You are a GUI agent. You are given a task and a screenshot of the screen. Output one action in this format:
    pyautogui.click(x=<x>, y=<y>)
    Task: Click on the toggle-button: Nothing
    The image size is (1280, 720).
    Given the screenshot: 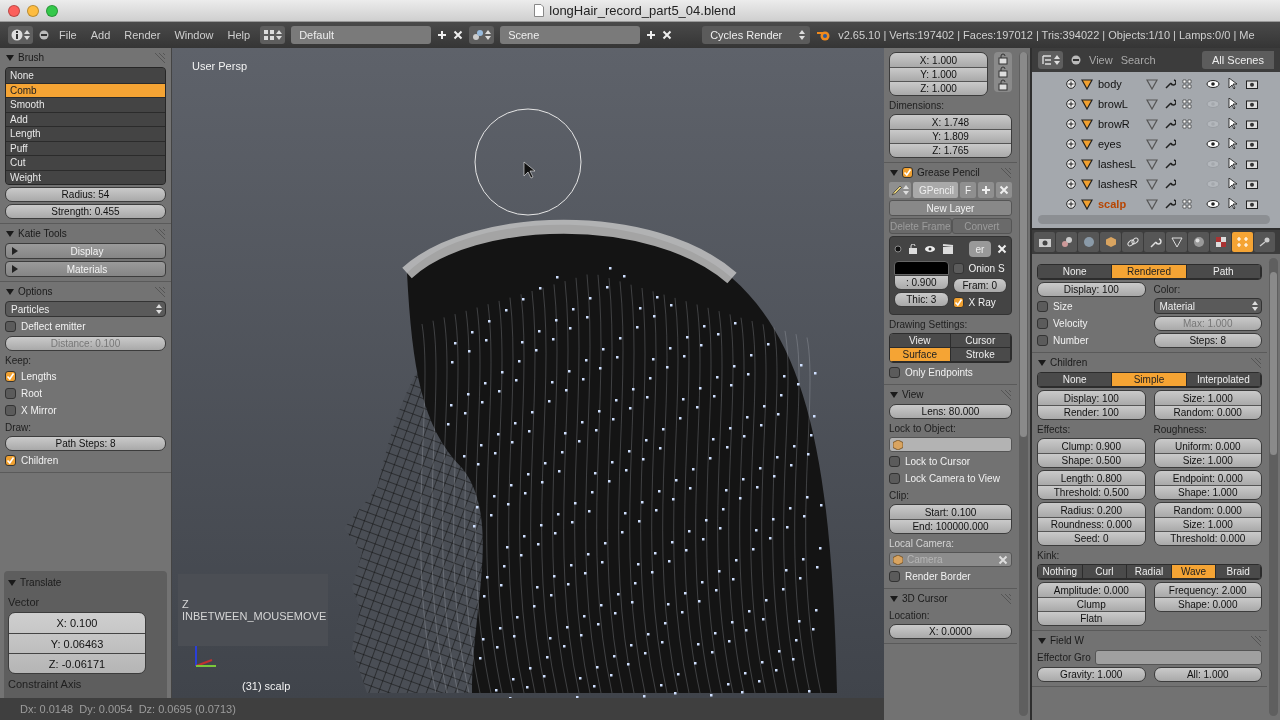 What is the action you would take?
    pyautogui.click(x=1060, y=572)
    